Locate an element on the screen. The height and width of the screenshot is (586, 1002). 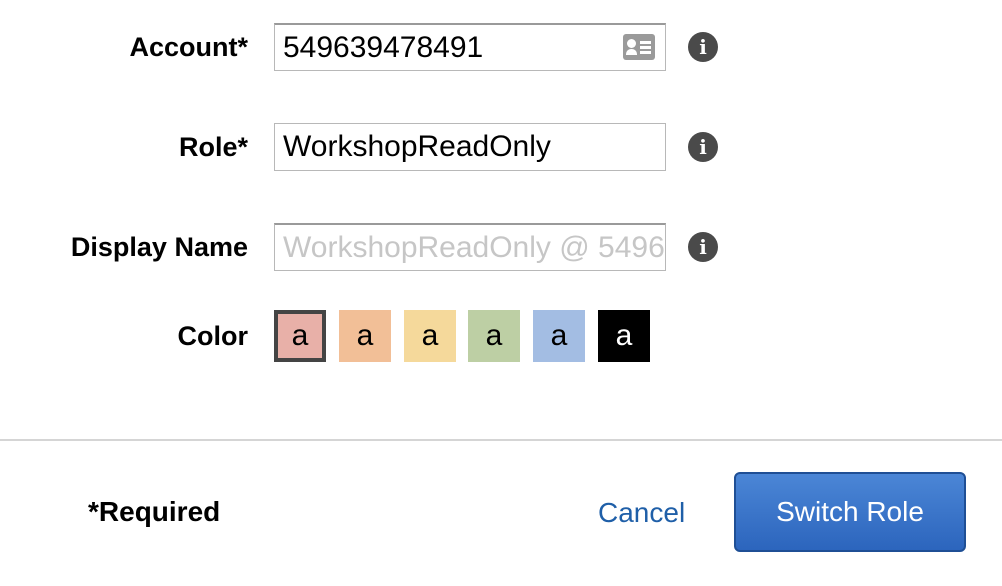
color-swatch-4: a is located at coordinates (494, 336).